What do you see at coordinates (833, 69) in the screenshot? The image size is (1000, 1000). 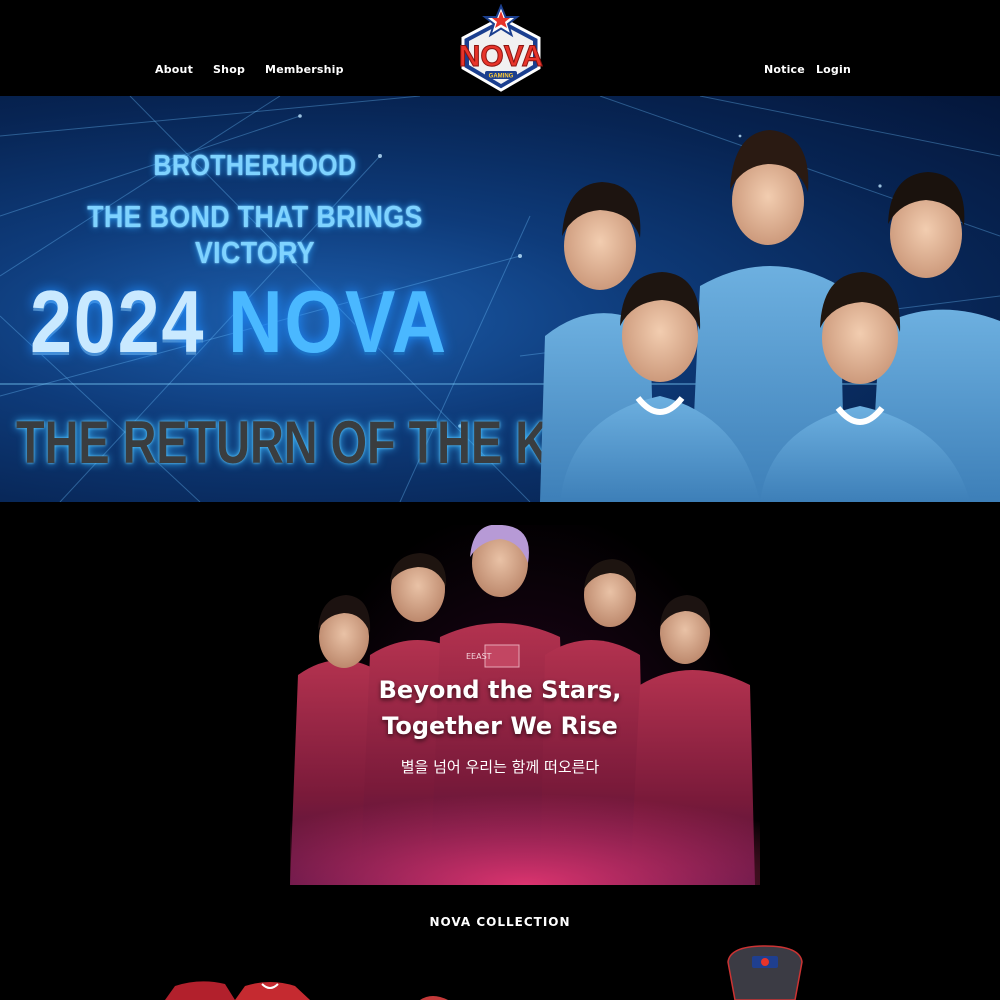 I see `nav-login-link: Login` at bounding box center [833, 69].